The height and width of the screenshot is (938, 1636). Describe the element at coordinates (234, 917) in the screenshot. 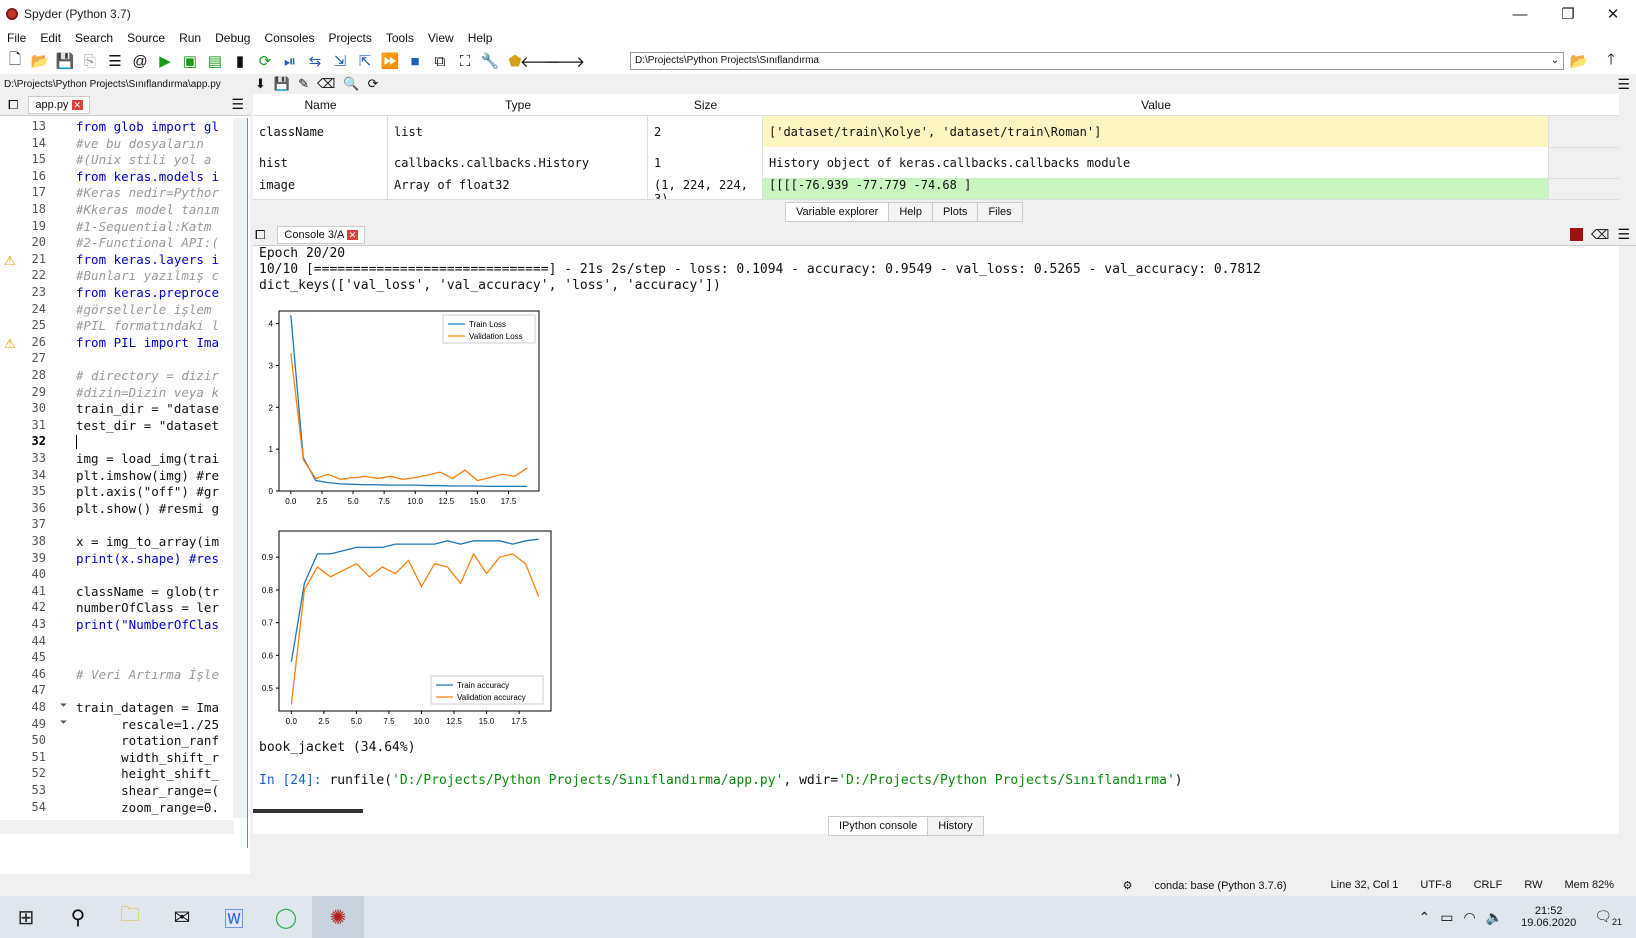

I see `word-app-icon: 🅆` at that location.